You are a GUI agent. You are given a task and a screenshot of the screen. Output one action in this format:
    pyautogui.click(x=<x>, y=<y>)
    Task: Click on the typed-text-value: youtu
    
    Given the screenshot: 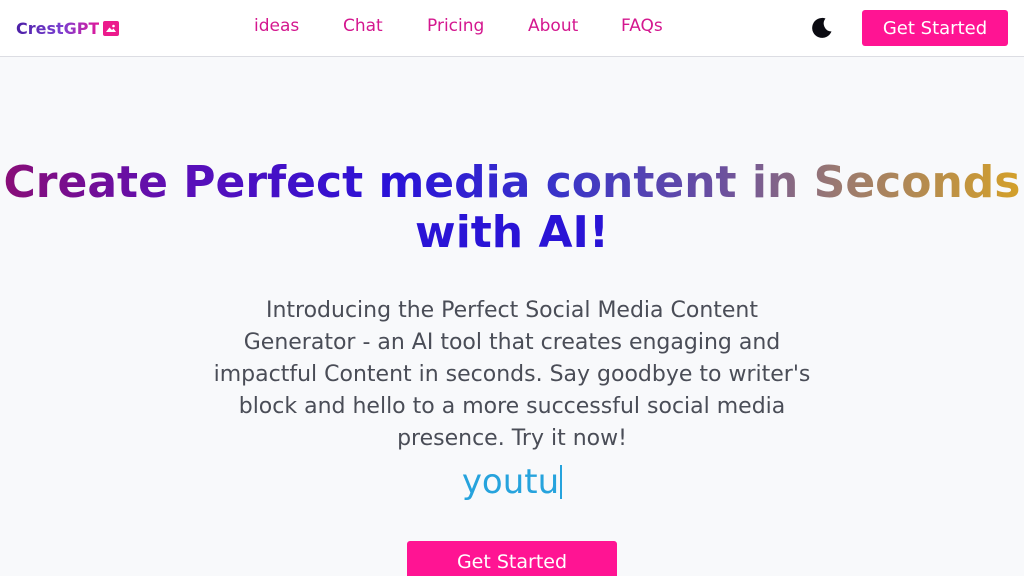 What is the action you would take?
    pyautogui.click(x=510, y=482)
    